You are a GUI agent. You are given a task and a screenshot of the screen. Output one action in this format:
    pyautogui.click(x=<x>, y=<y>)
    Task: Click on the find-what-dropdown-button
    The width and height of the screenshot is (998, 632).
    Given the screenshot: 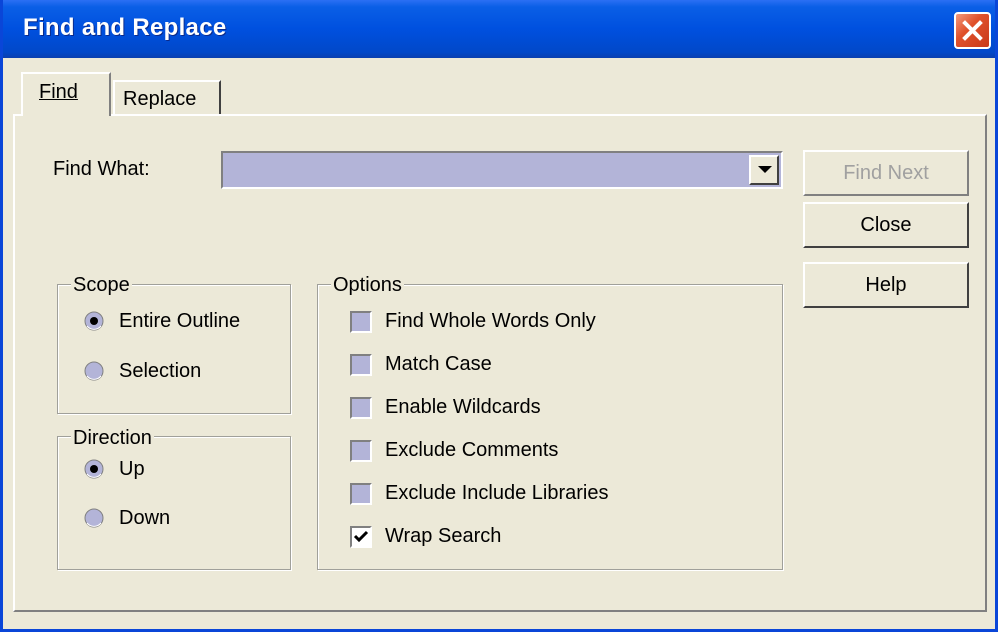 What is the action you would take?
    pyautogui.click(x=764, y=170)
    